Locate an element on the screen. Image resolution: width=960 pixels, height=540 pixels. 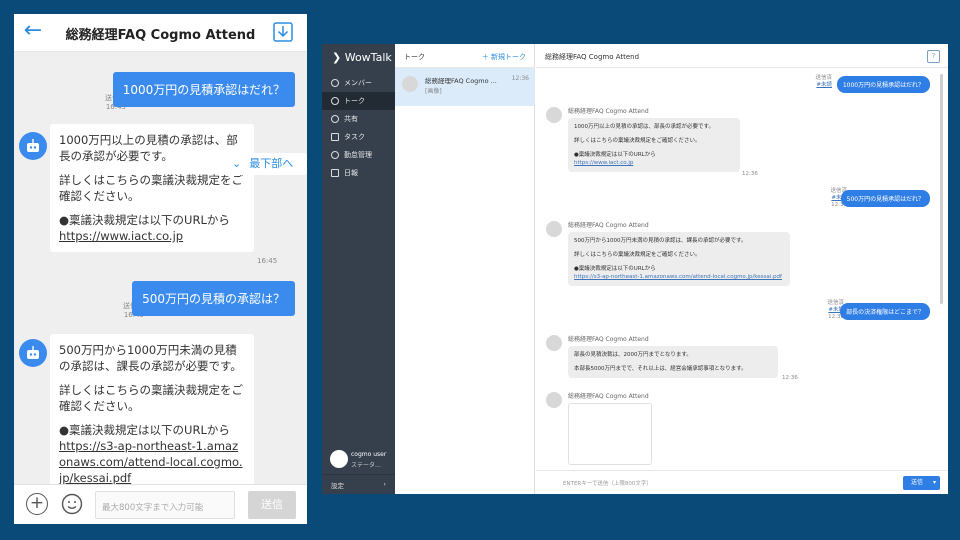
sidebar-item-talk: トーク is located at coordinates (358, 101).